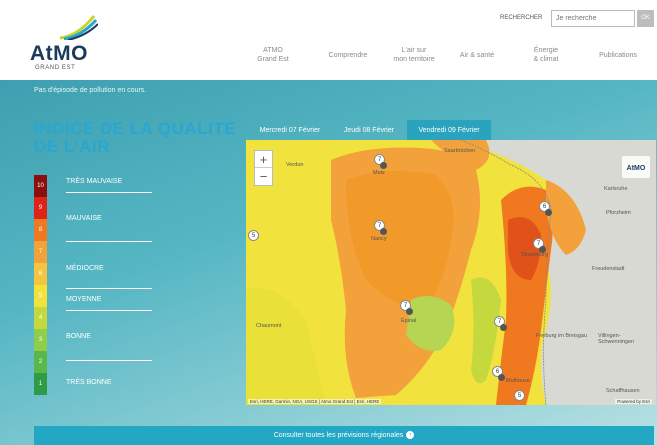 This screenshot has height=445, width=657. I want to click on scale-cell-4: 4, so click(40, 318).